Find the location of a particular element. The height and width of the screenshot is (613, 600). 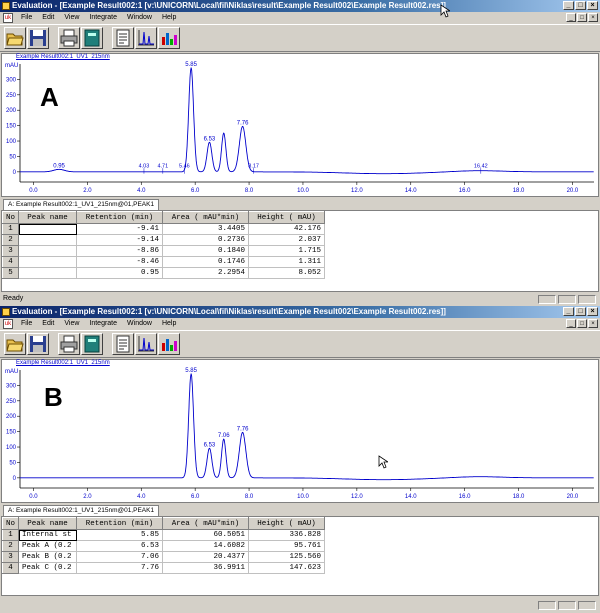

cell-height: 1.715 is located at coordinates (287, 251).